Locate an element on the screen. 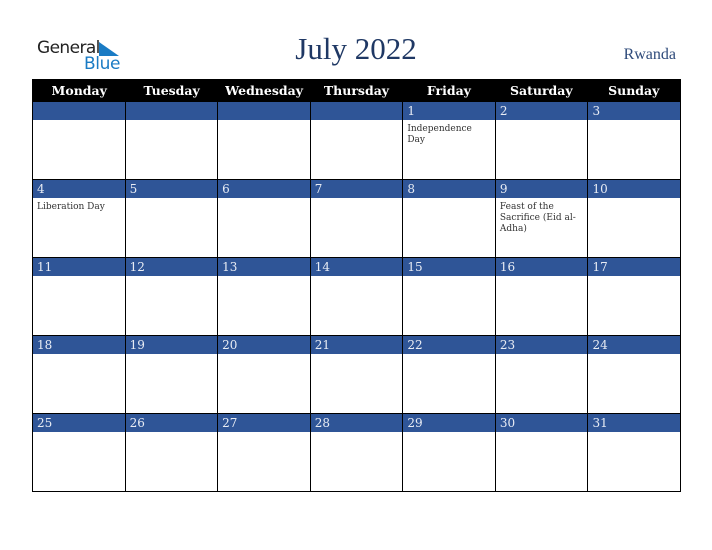  day-number: 26 is located at coordinates (171, 423).